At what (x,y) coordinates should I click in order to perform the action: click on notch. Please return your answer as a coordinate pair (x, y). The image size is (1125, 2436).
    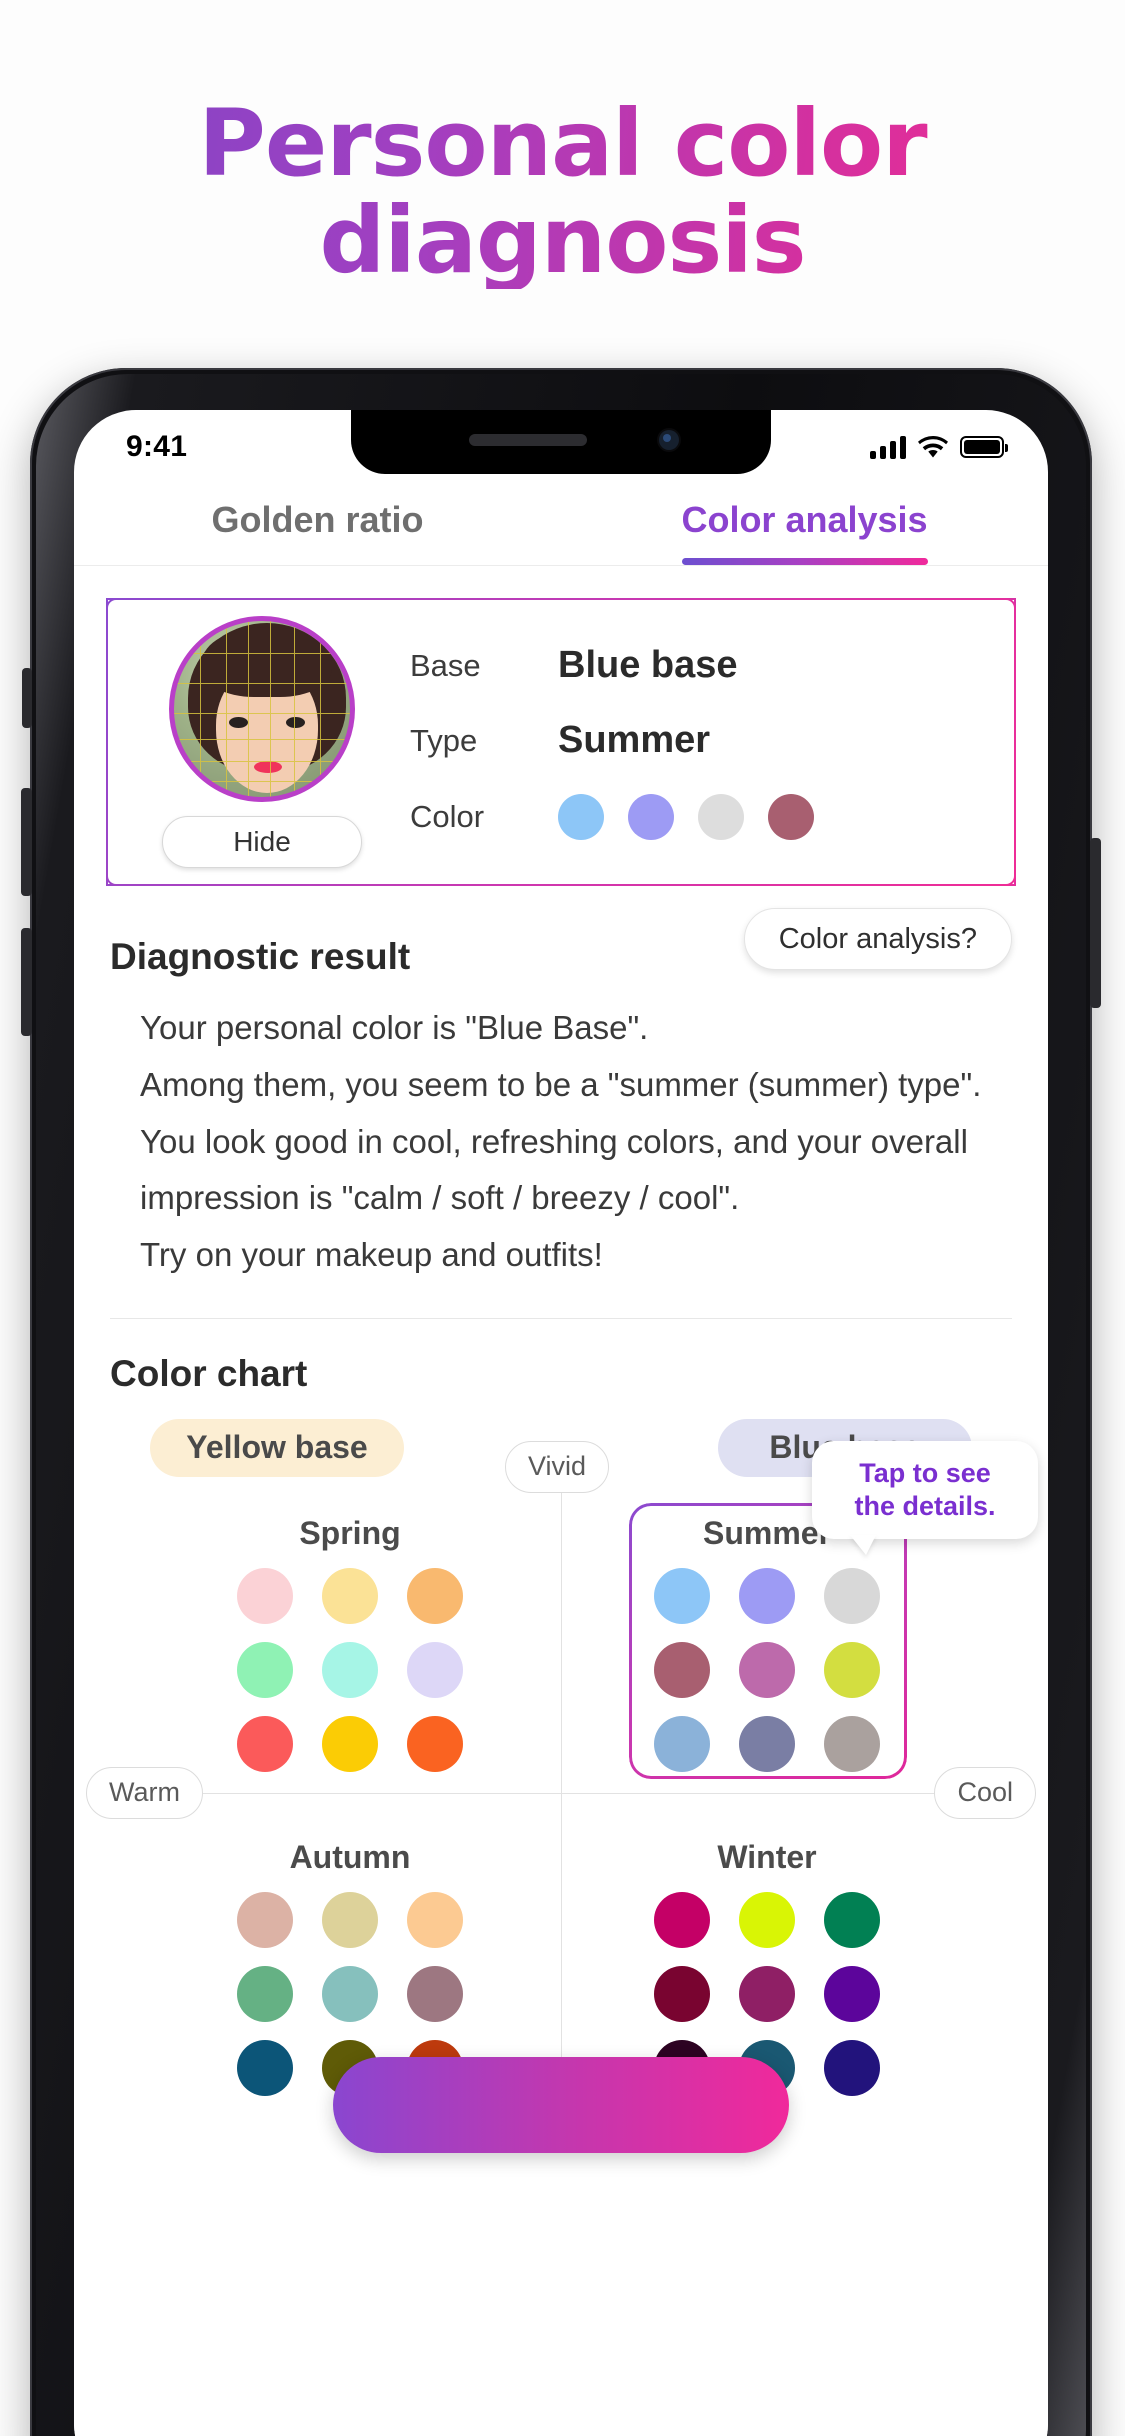
    Looking at the image, I should click on (561, 442).